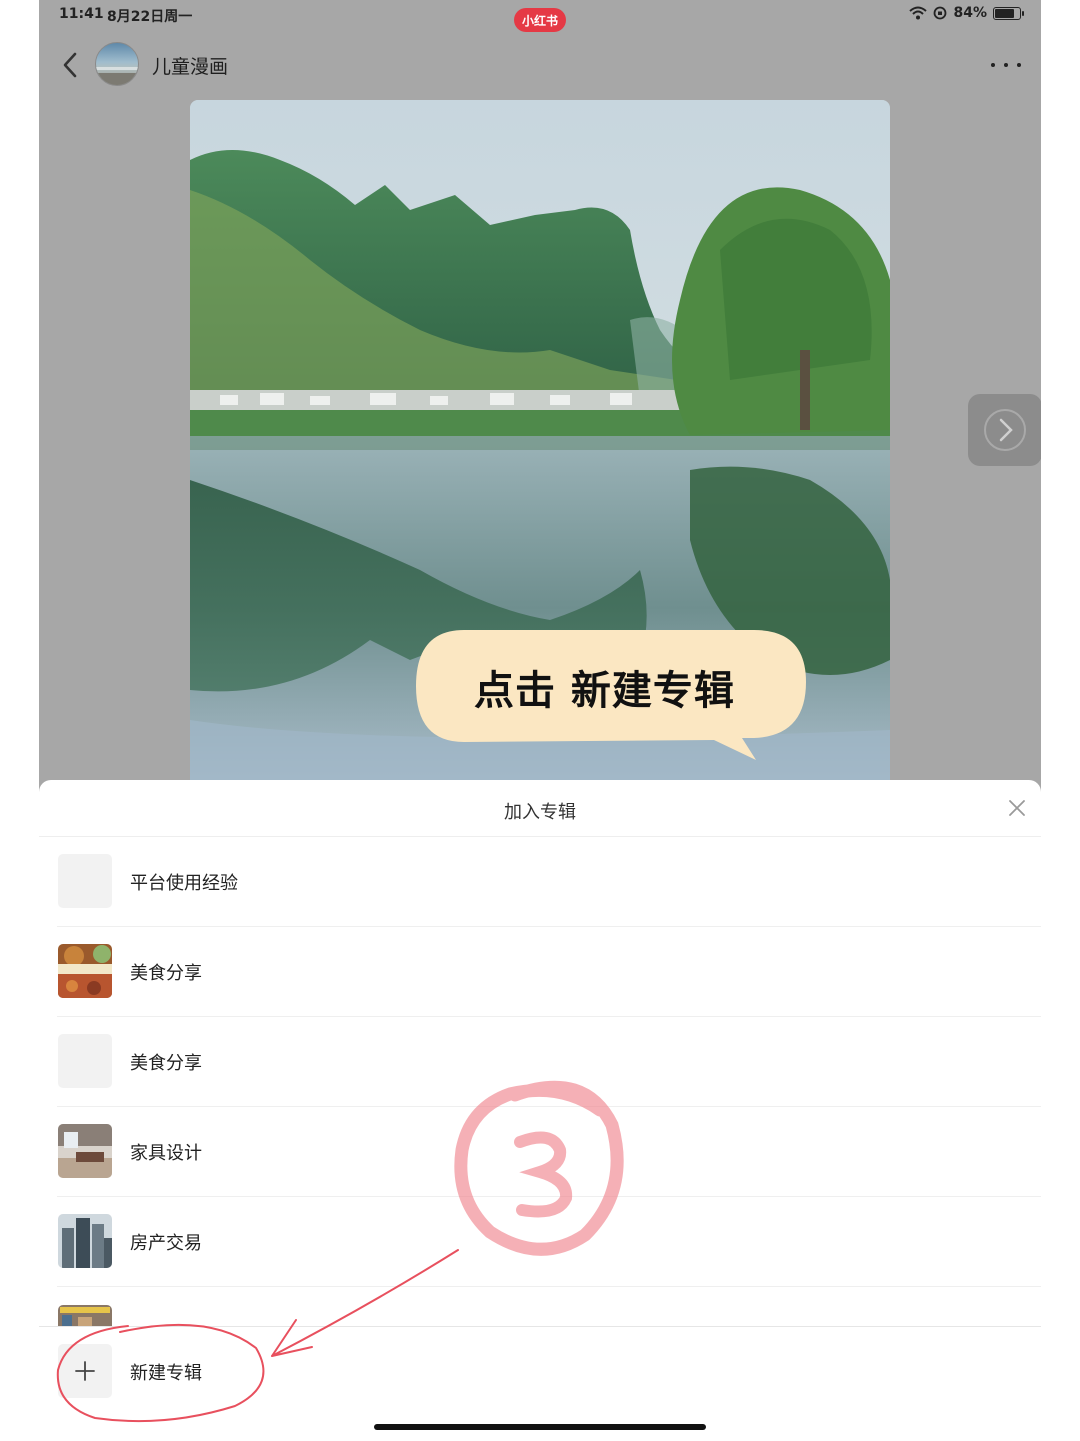 The height and width of the screenshot is (1441, 1080). I want to click on tip-text: 点击 新建专辑, so click(604, 691).